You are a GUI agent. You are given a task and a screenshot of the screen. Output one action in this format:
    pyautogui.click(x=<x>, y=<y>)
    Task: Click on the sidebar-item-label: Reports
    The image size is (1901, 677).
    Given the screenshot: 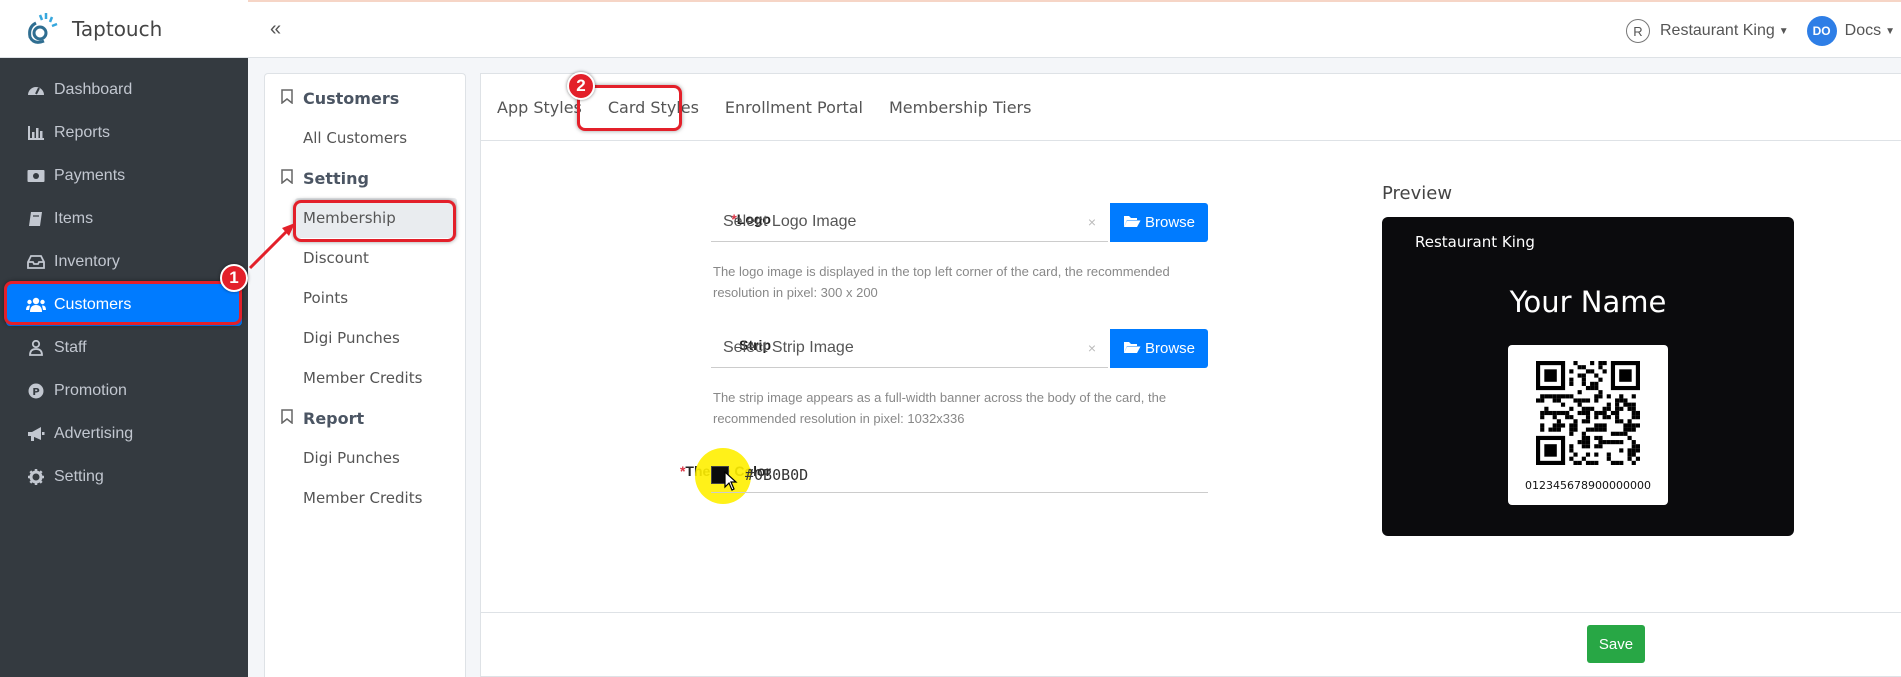 What is the action you would take?
    pyautogui.click(x=82, y=132)
    